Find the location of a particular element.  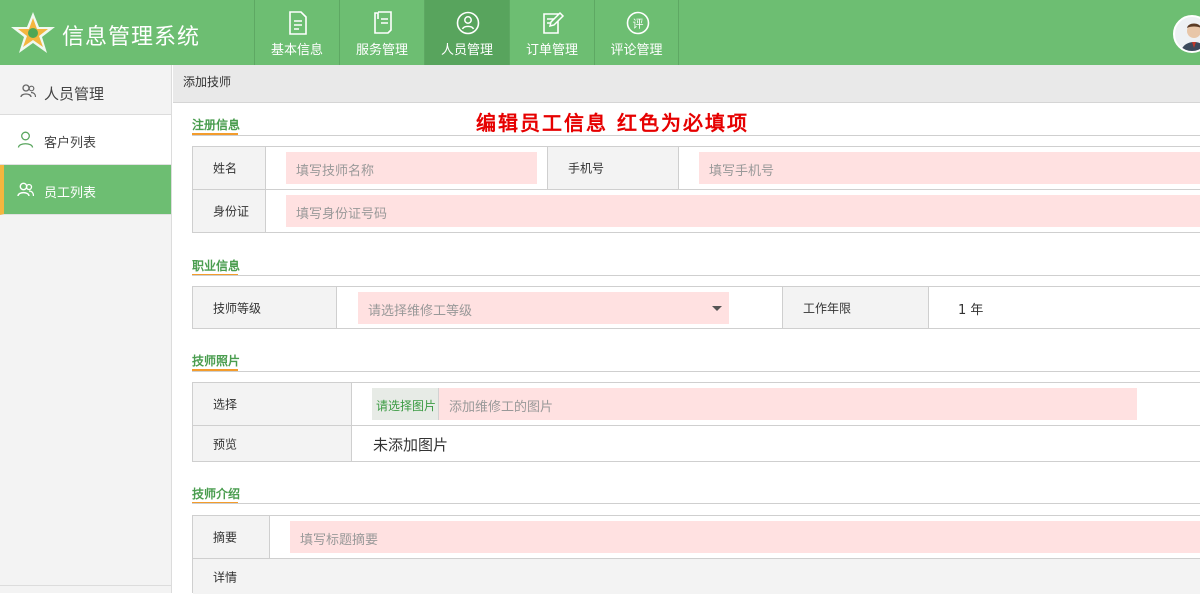

section-title-text: 技师介绍 is located at coordinates (216, 494).